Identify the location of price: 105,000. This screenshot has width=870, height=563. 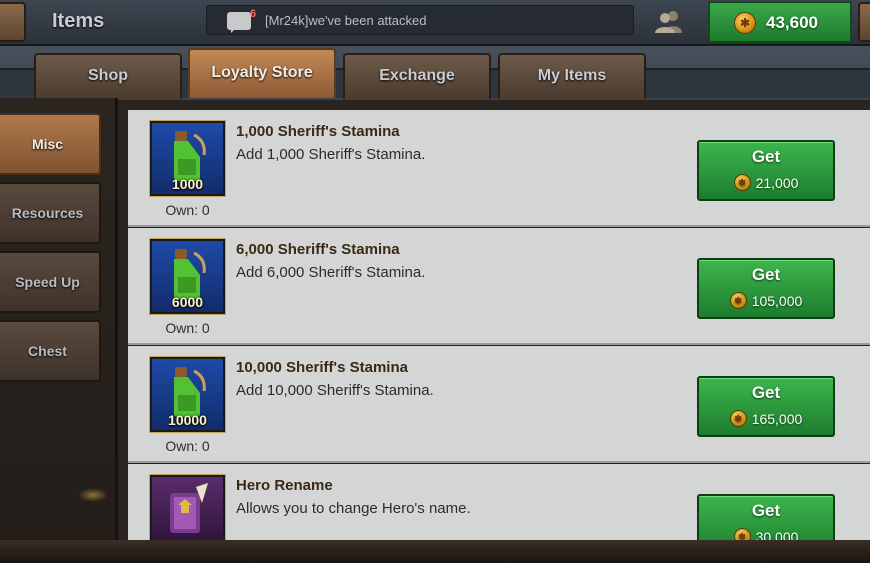
(766, 300).